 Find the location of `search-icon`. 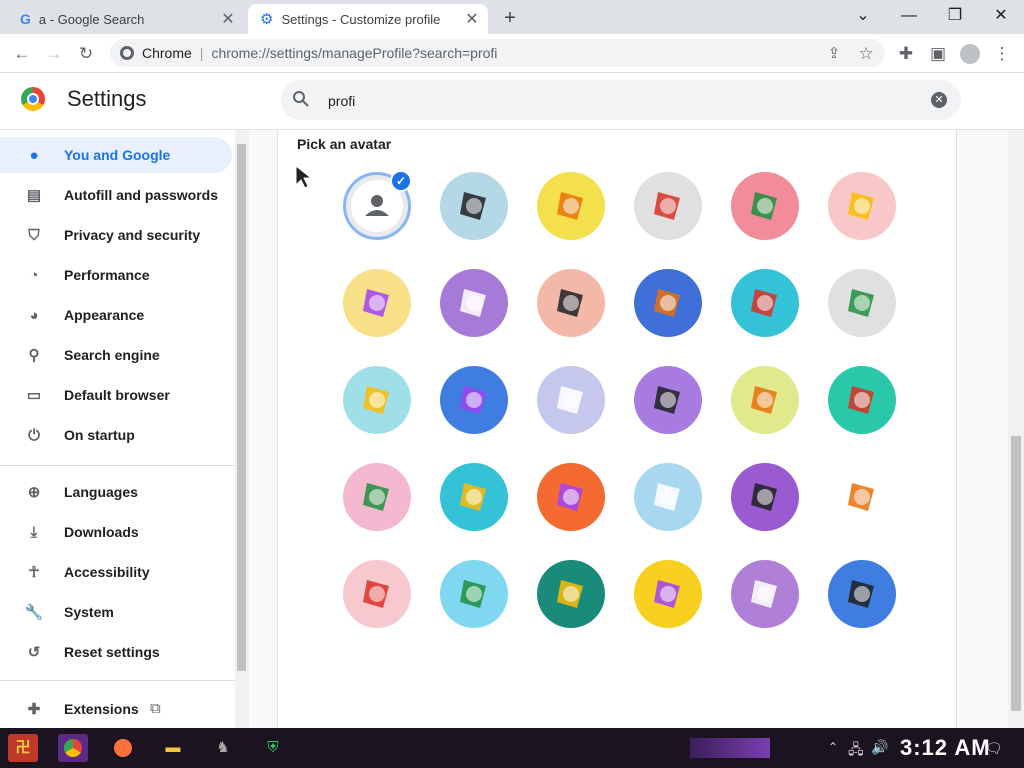

search-icon is located at coordinates (301, 101).